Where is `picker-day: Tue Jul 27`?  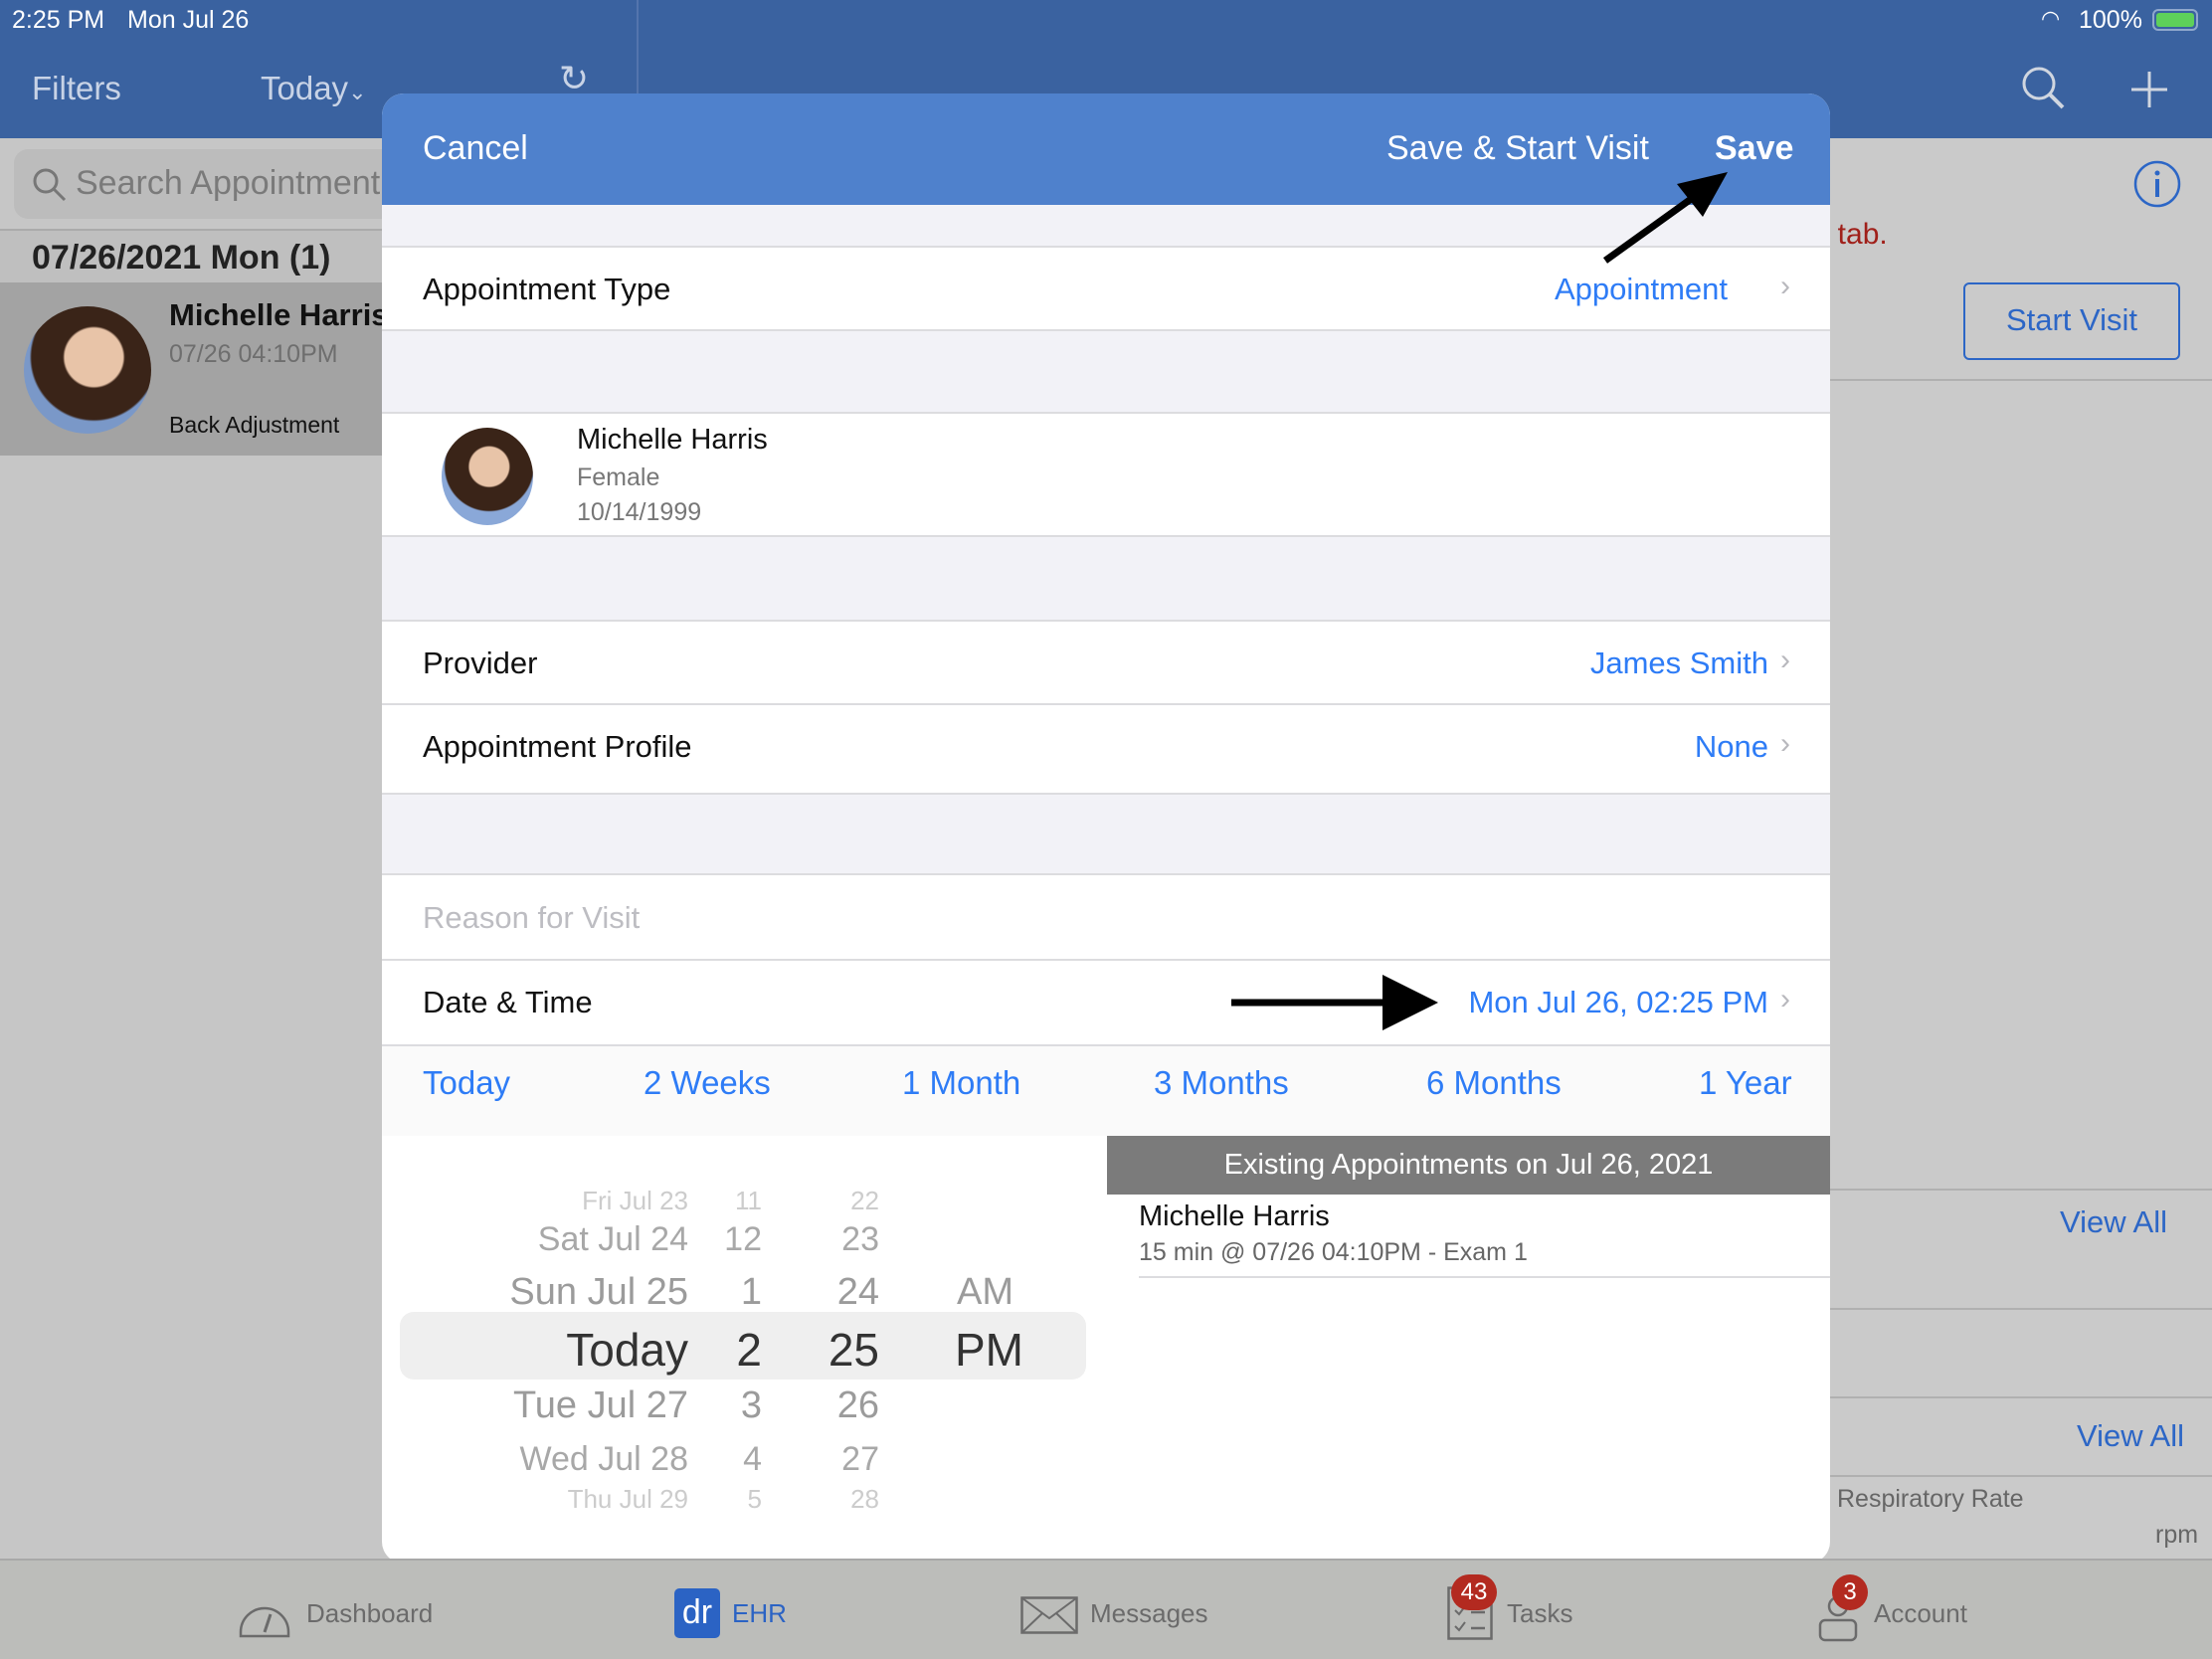
picker-day: Tue Jul 27 is located at coordinates (600, 1405).